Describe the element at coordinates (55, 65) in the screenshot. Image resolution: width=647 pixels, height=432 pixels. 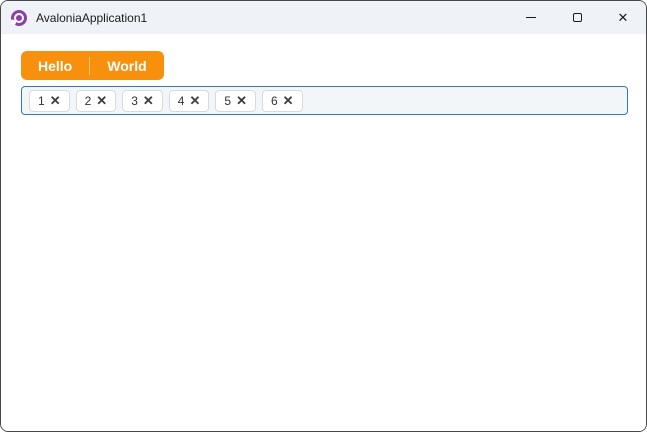
I see `tab-hello: Hello` at that location.